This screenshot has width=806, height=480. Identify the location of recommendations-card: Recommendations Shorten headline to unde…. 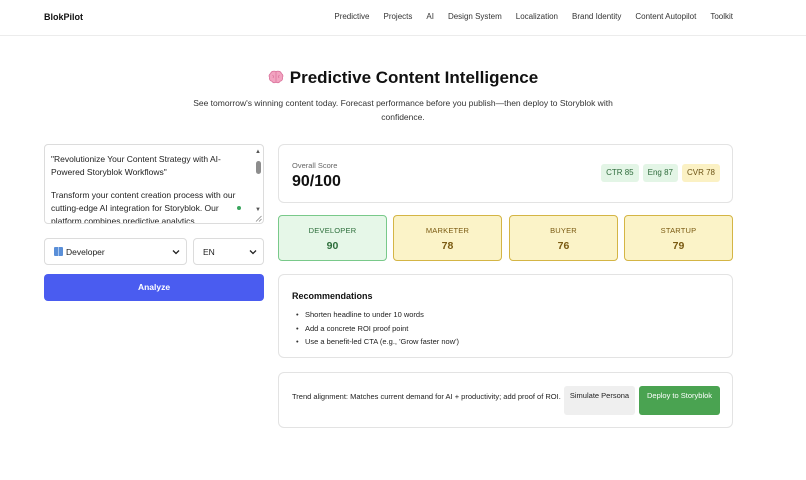
(505, 316).